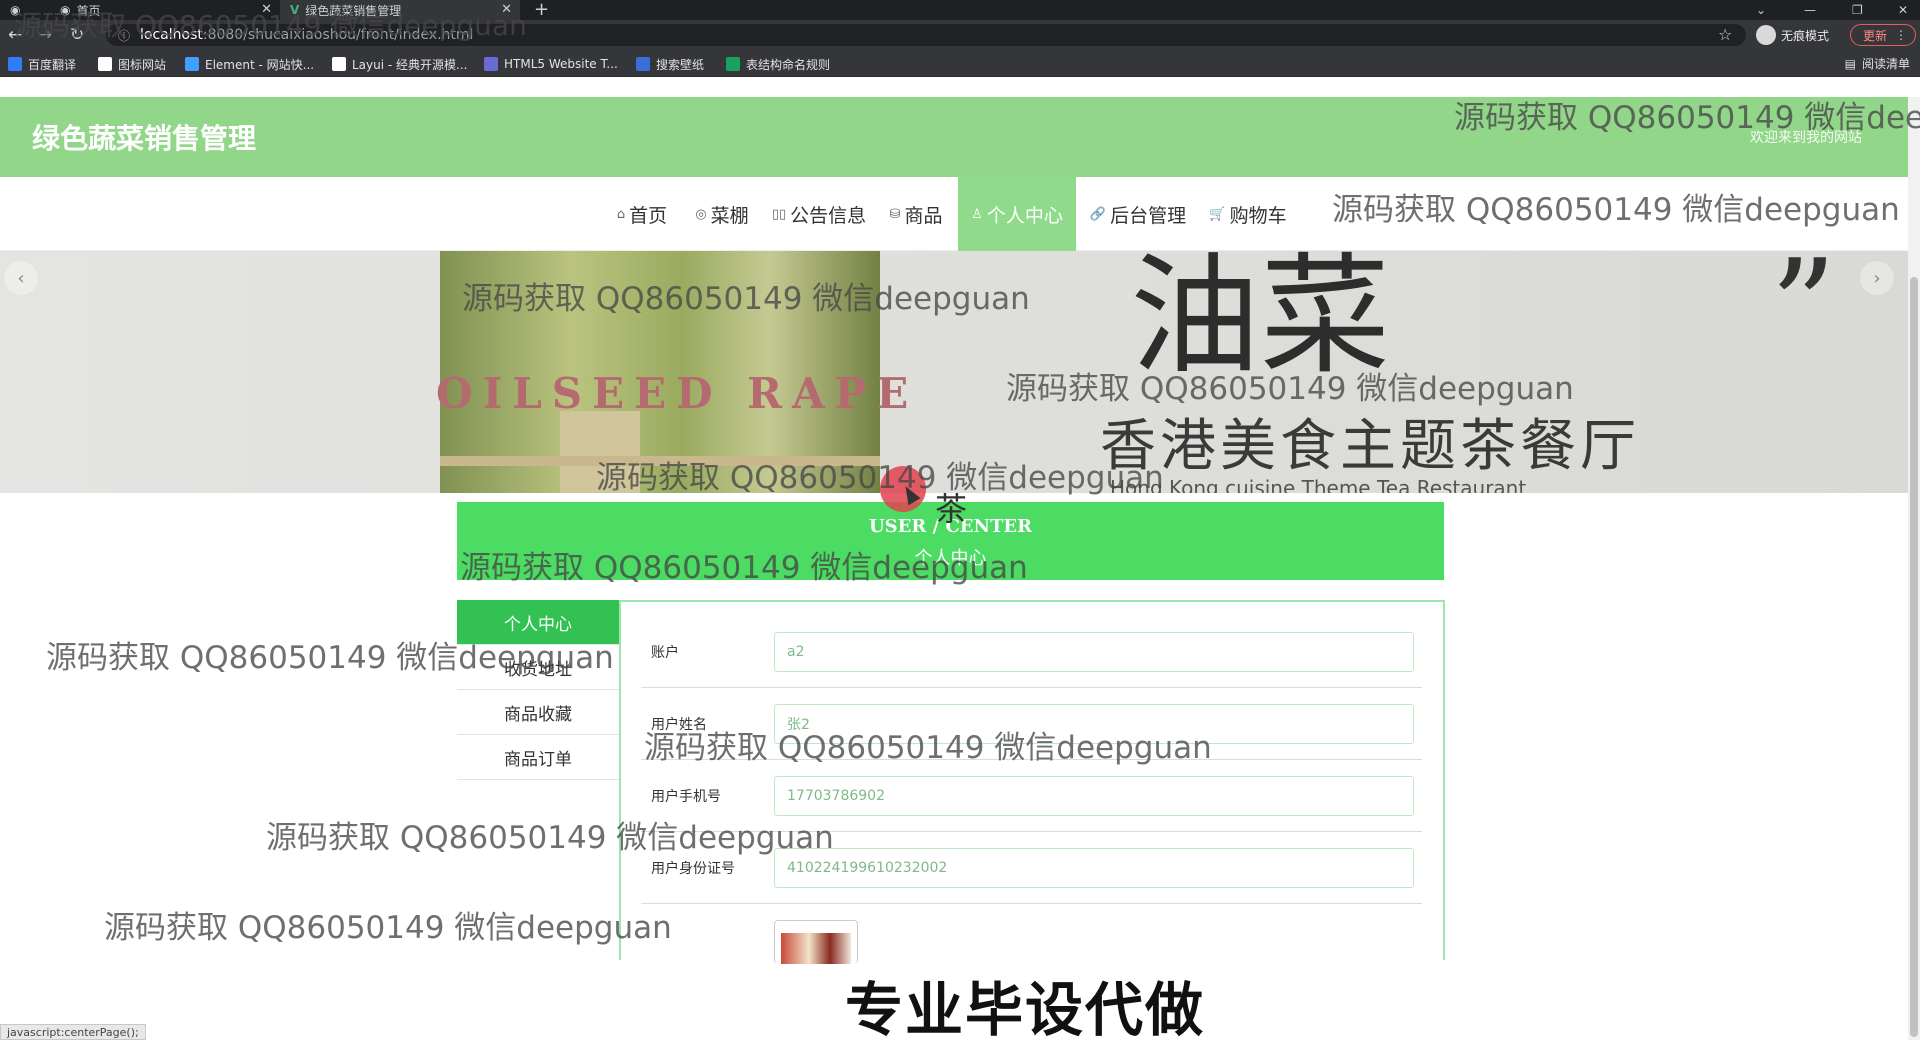 The height and width of the screenshot is (1040, 1920). Describe the element at coordinates (1024, 1008) in the screenshot. I see `video-caption: 专业毕设代做` at that location.